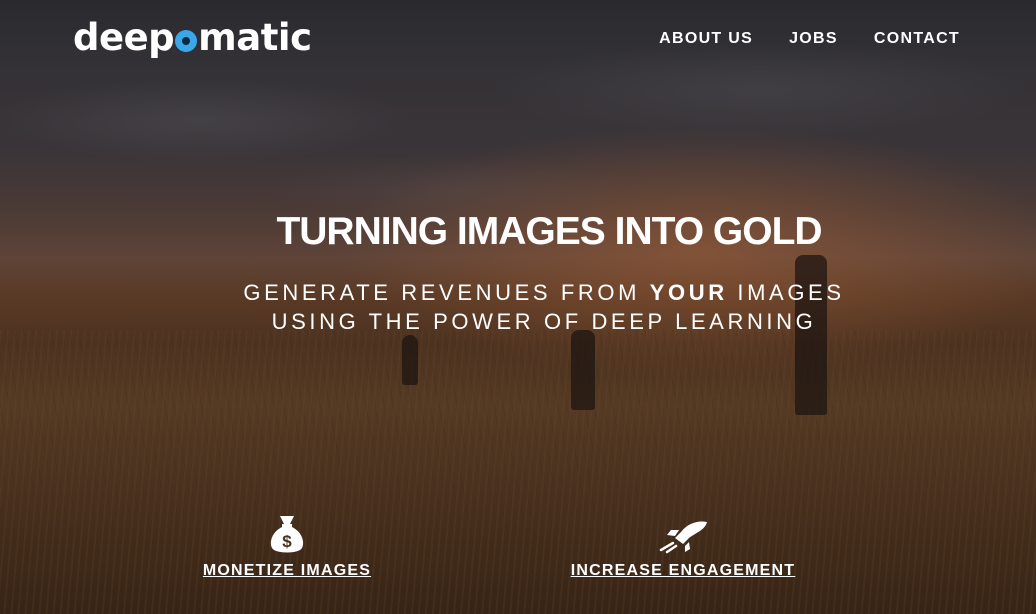 This screenshot has width=1036, height=614. Describe the element at coordinates (287, 571) in the screenshot. I see `monetize-images-link: MONETIZE IMAGES` at that location.